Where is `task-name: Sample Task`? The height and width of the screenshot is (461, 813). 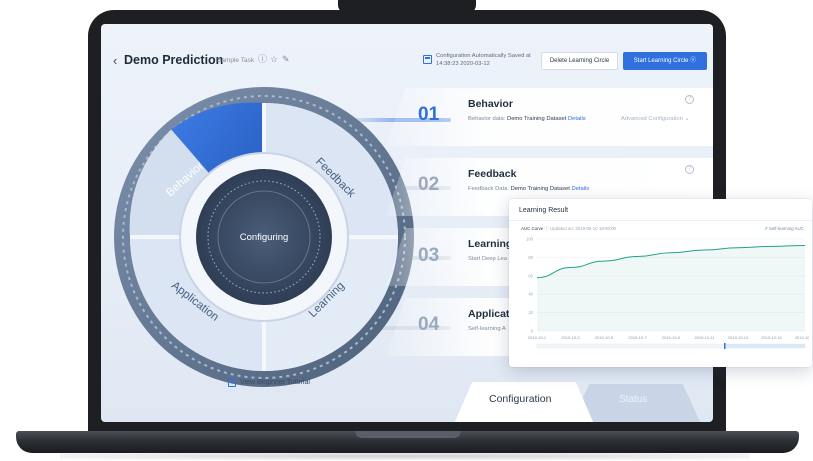
task-name: Sample Task is located at coordinates (236, 60).